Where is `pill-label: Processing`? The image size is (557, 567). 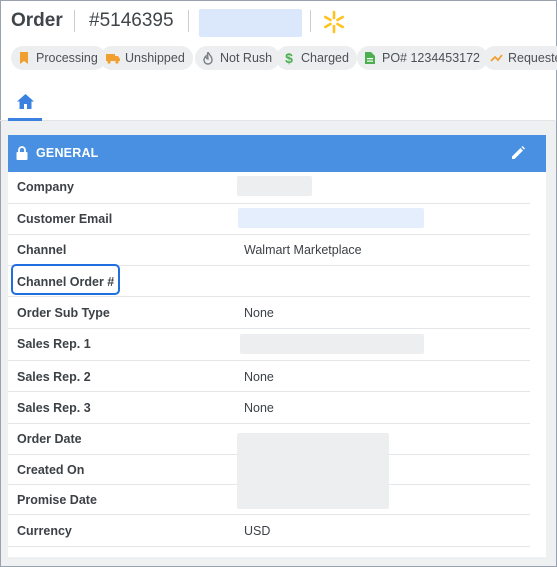 pill-label: Processing is located at coordinates (67, 58).